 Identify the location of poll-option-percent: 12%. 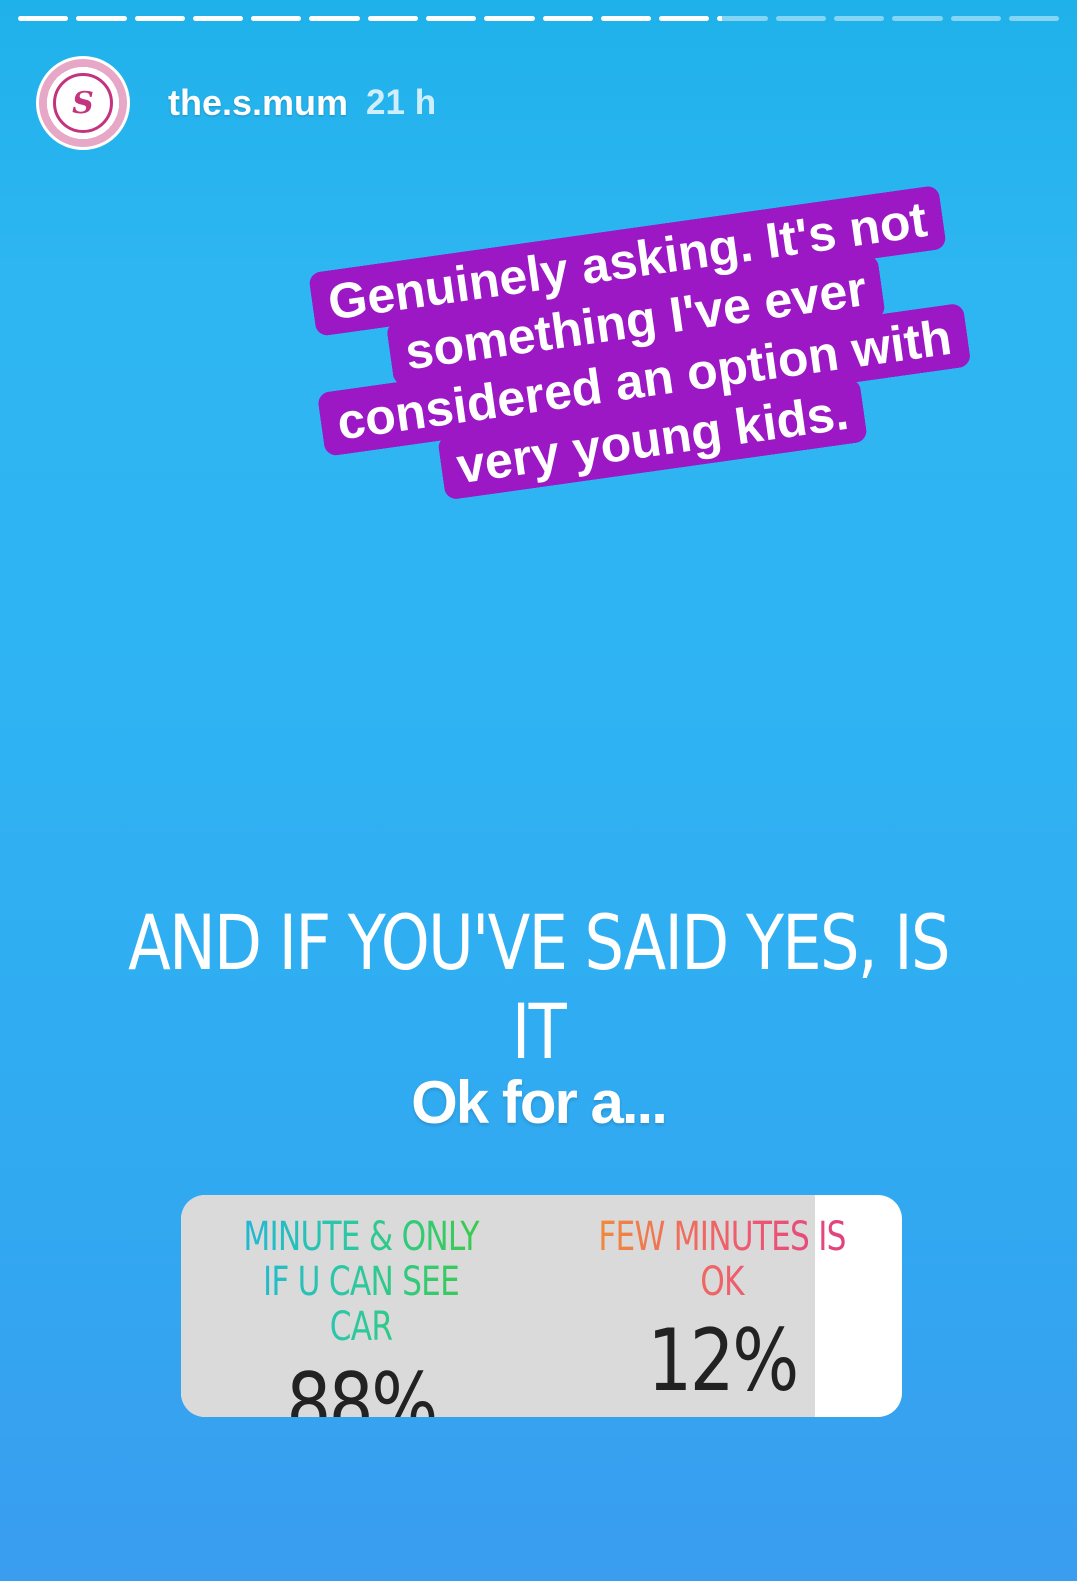
(723, 1360).